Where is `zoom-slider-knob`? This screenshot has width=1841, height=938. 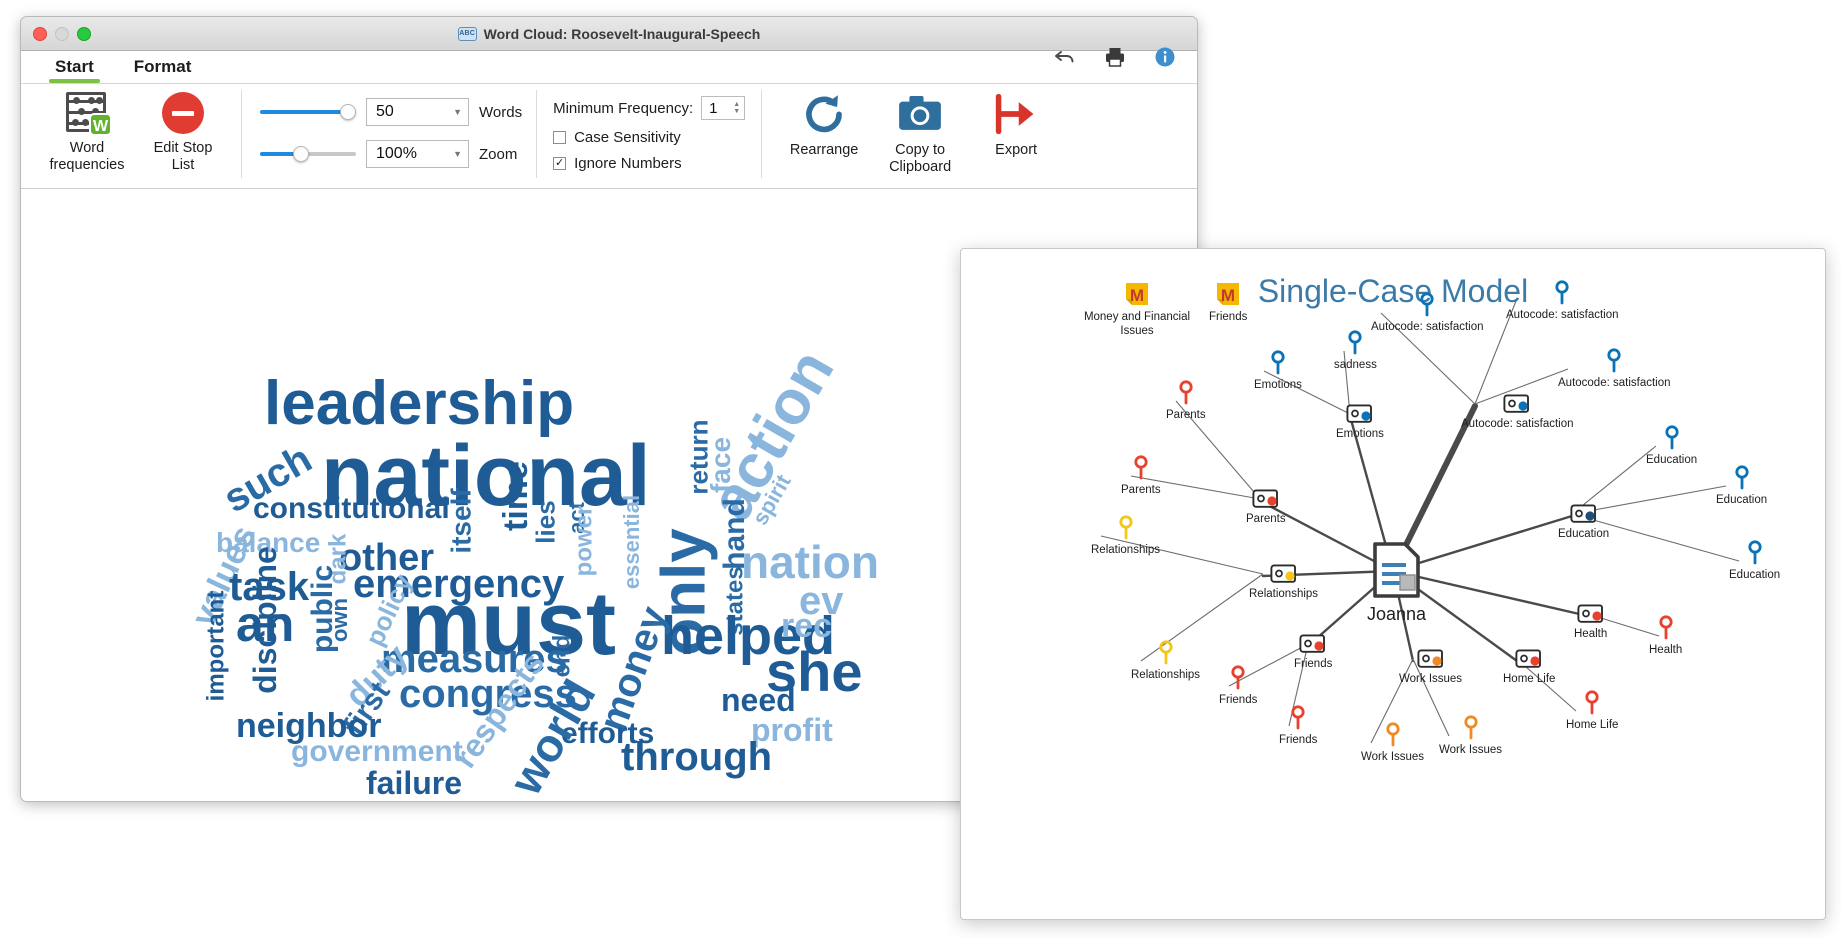
zoom-slider-knob is located at coordinates (301, 154).